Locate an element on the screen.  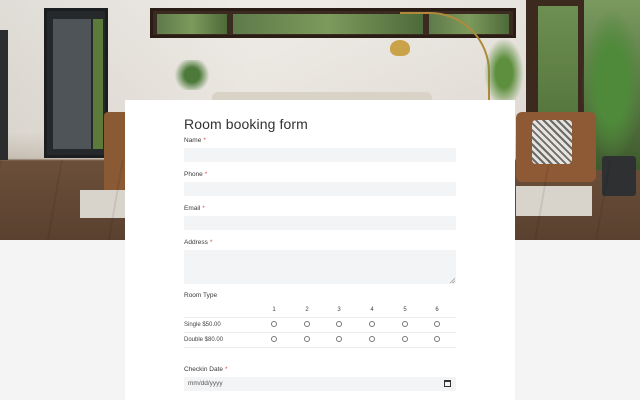
checkin-date-label-text: Checkin Date is located at coordinates (204, 369).